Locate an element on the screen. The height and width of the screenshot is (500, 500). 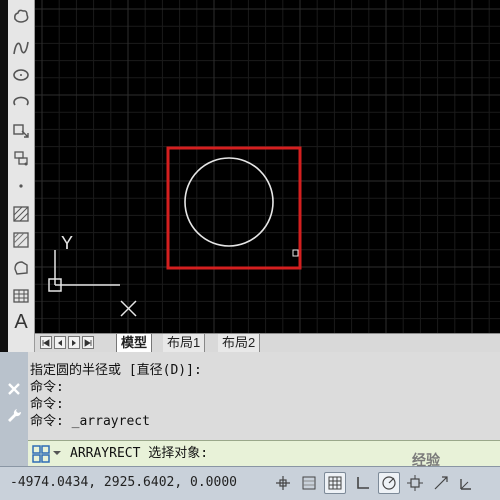
tab-layout1: 布局1 is located at coordinates (184, 343).